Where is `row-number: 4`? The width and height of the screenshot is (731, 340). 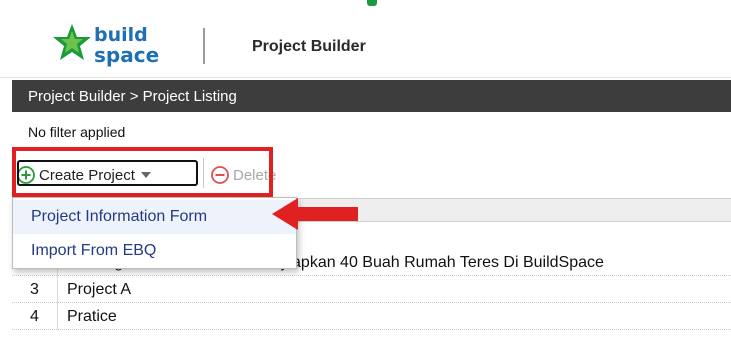 row-number: 4 is located at coordinates (35, 316).